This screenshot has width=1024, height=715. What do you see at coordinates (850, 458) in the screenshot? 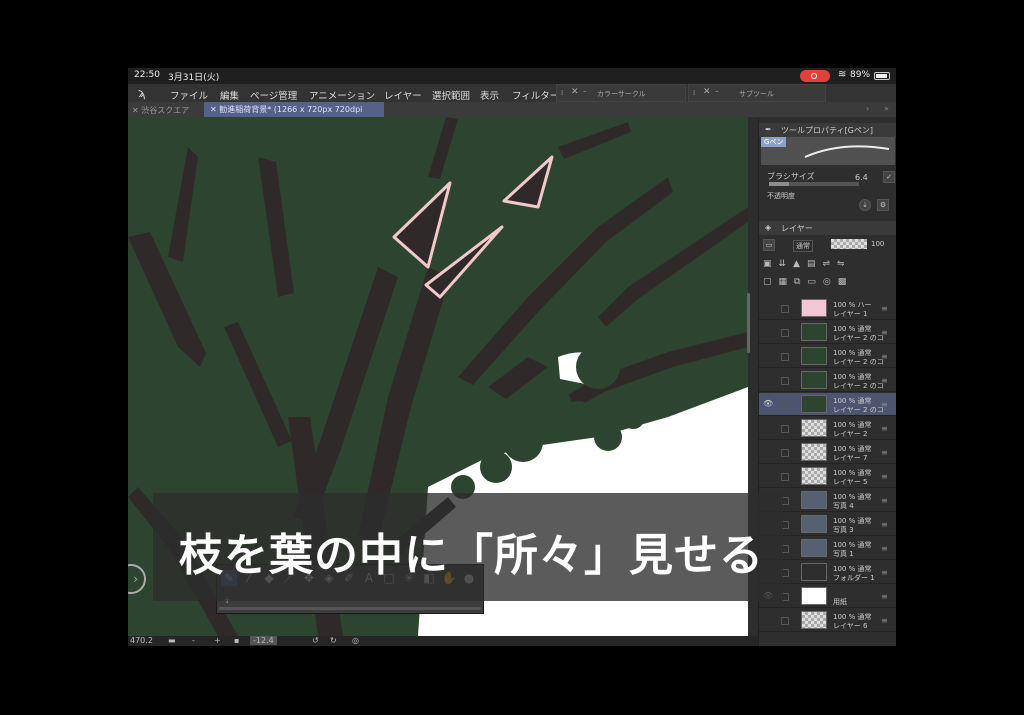
I see `layer-name: レイヤー 7` at bounding box center [850, 458].